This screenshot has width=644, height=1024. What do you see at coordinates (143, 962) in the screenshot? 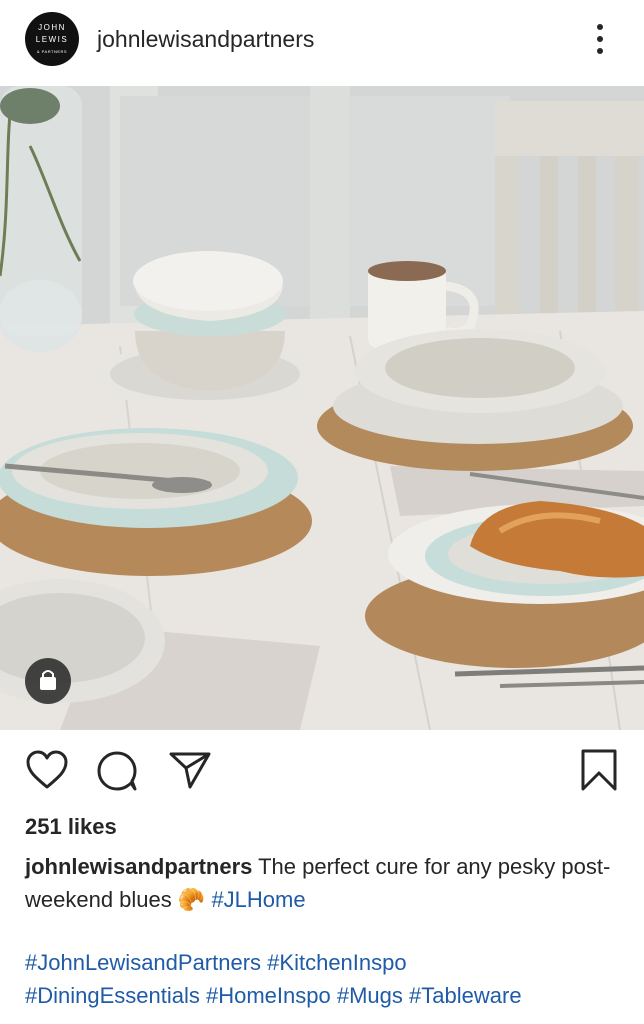
I see `hashtag: #JohnLewisandPartners` at bounding box center [143, 962].